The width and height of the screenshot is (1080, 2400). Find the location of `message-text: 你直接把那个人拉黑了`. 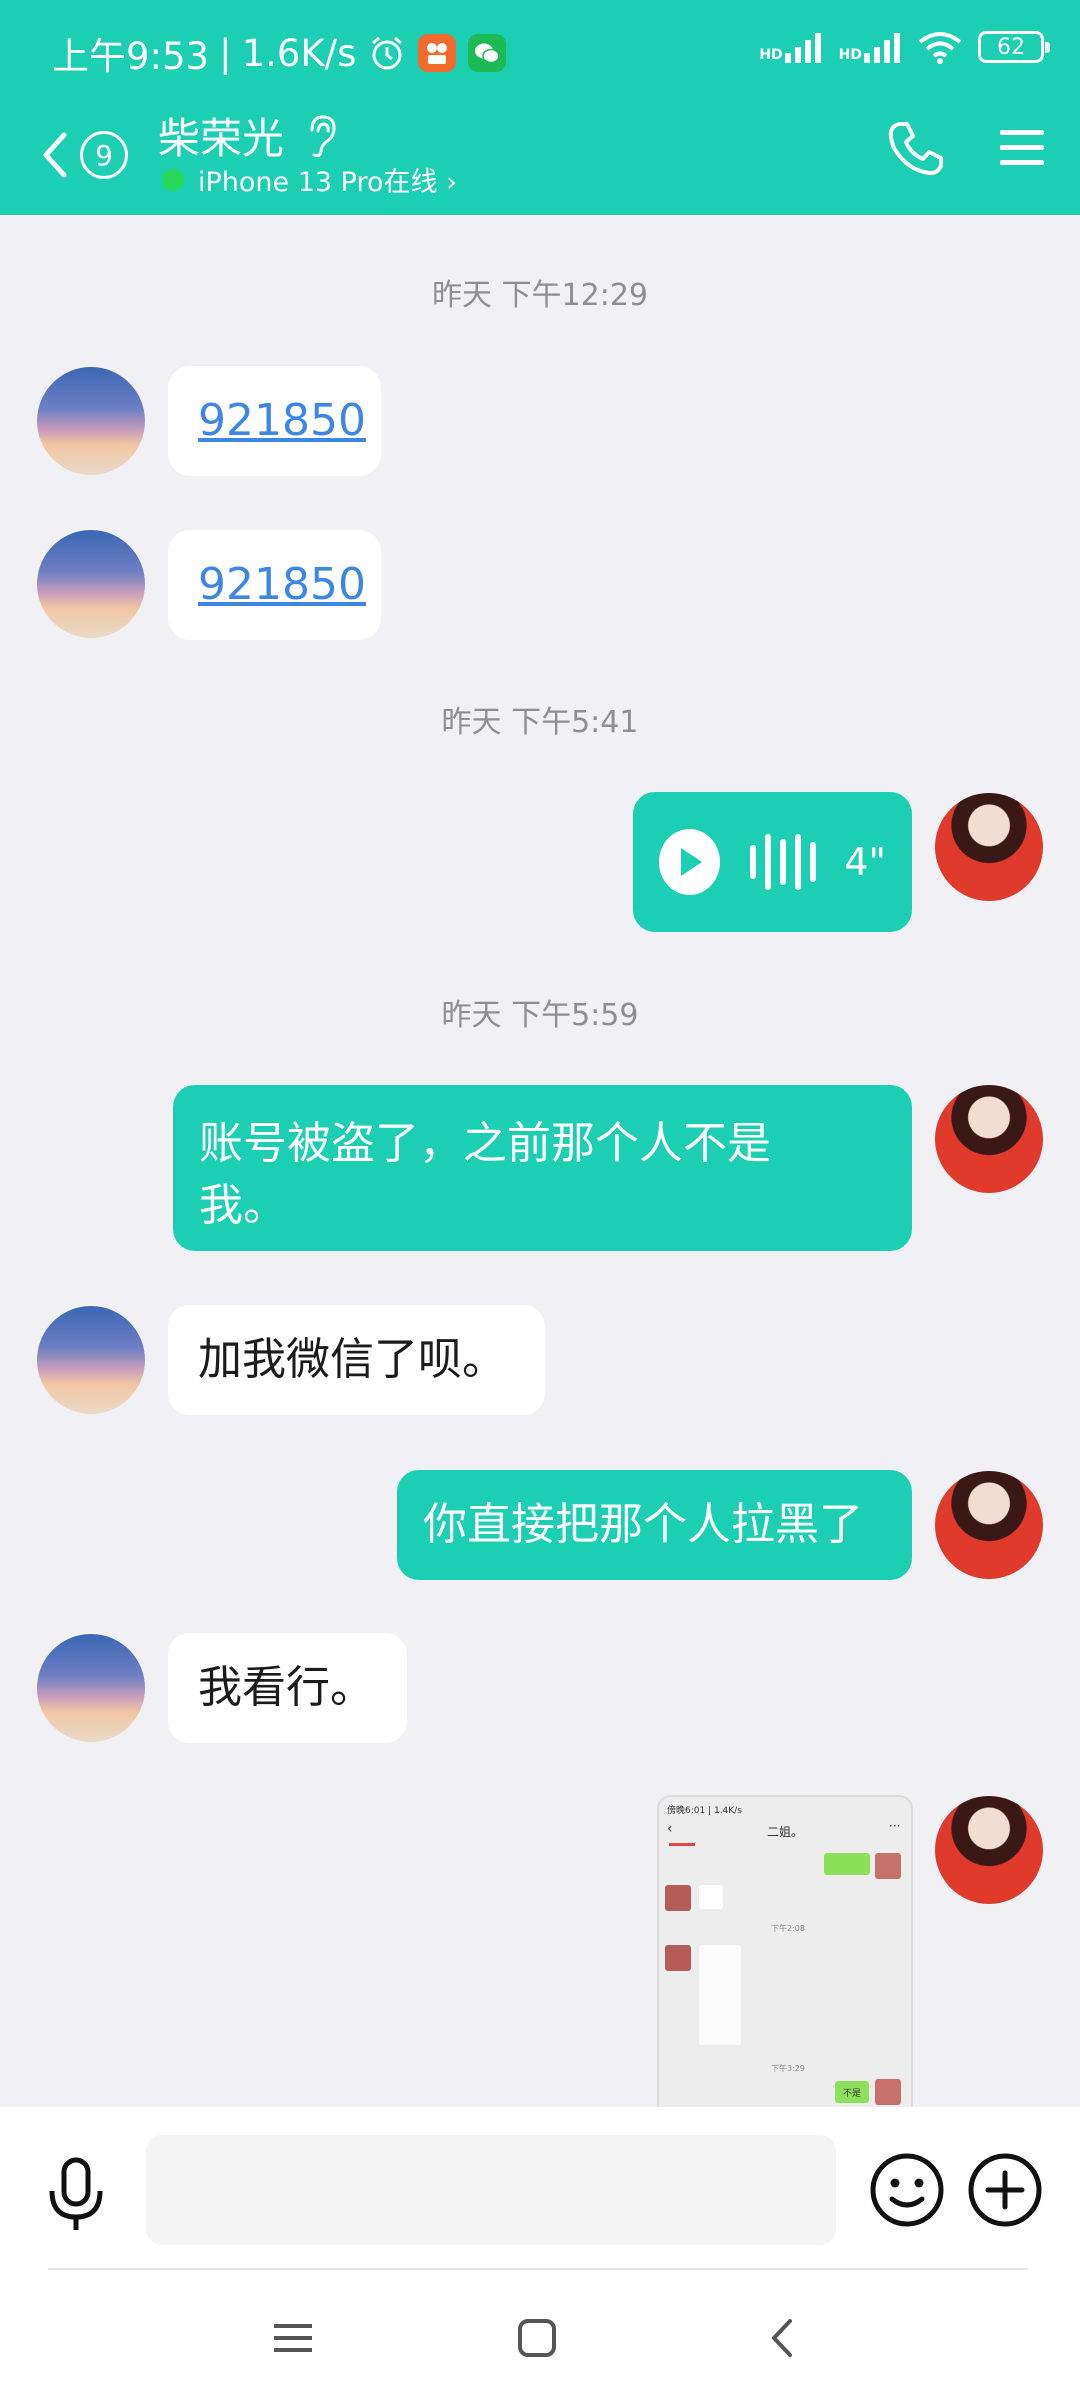

message-text: 你直接把那个人拉黑了 is located at coordinates (643, 1524).